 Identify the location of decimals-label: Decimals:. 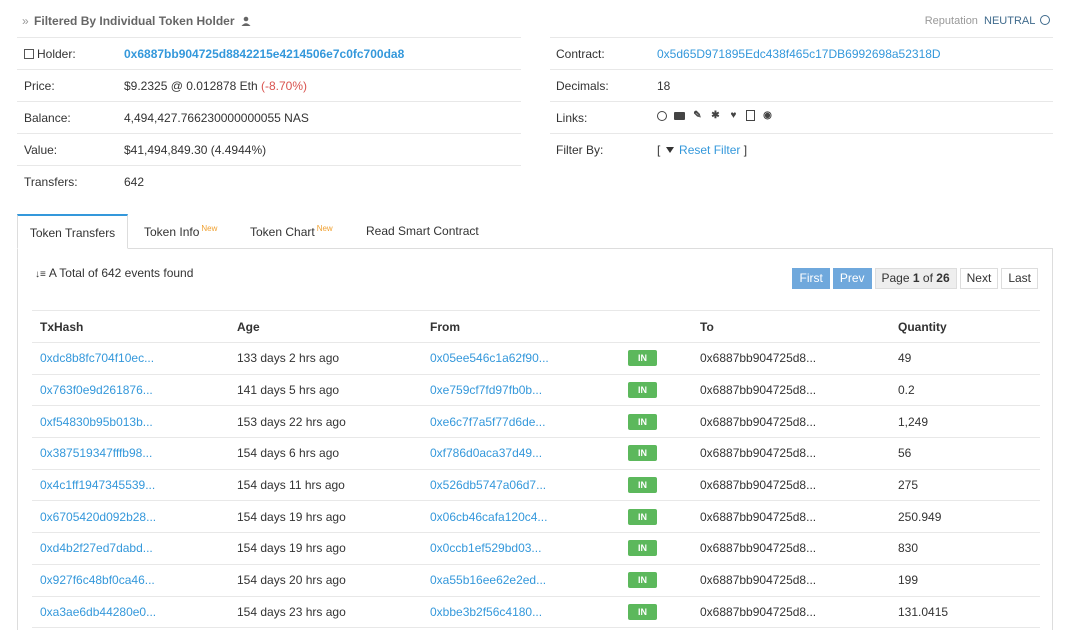
(582, 86).